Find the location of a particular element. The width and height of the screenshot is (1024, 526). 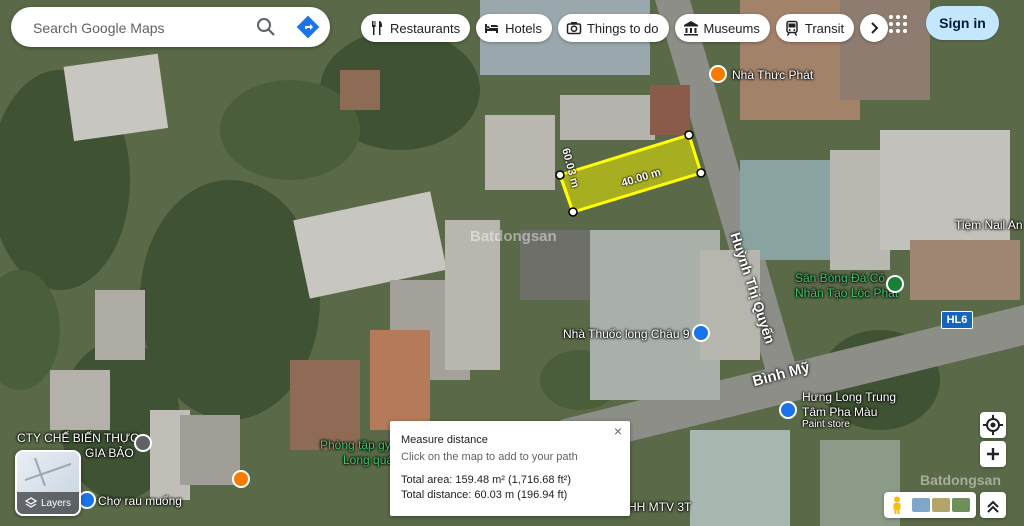

place-label-hung-long-2: Tâm Pha Màu is located at coordinates (839, 412).